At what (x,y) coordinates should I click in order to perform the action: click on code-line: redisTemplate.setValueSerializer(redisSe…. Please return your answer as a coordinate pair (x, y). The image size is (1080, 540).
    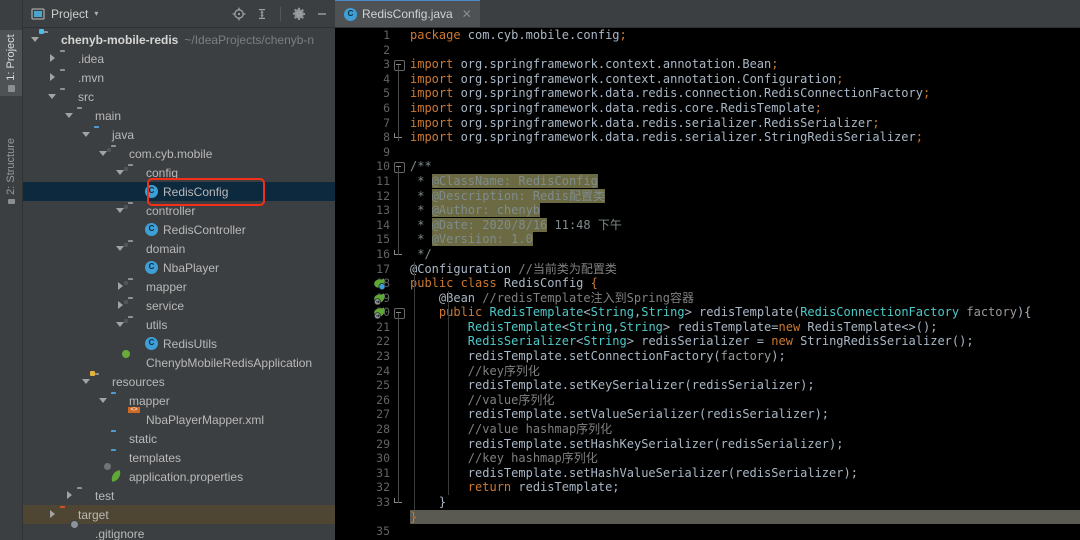
    Looking at the image, I should click on (745, 414).